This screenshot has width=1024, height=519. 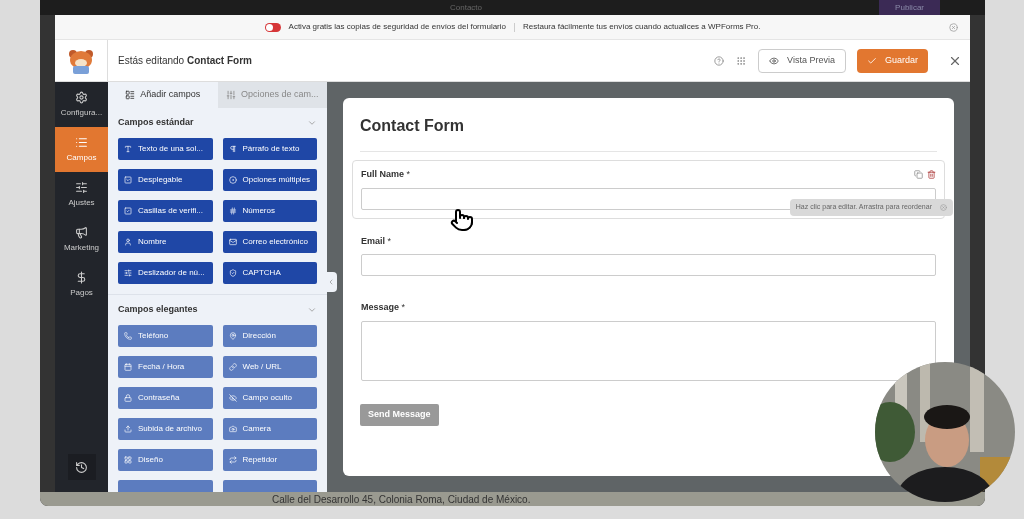 I want to click on input-field, so click(x=648, y=265).